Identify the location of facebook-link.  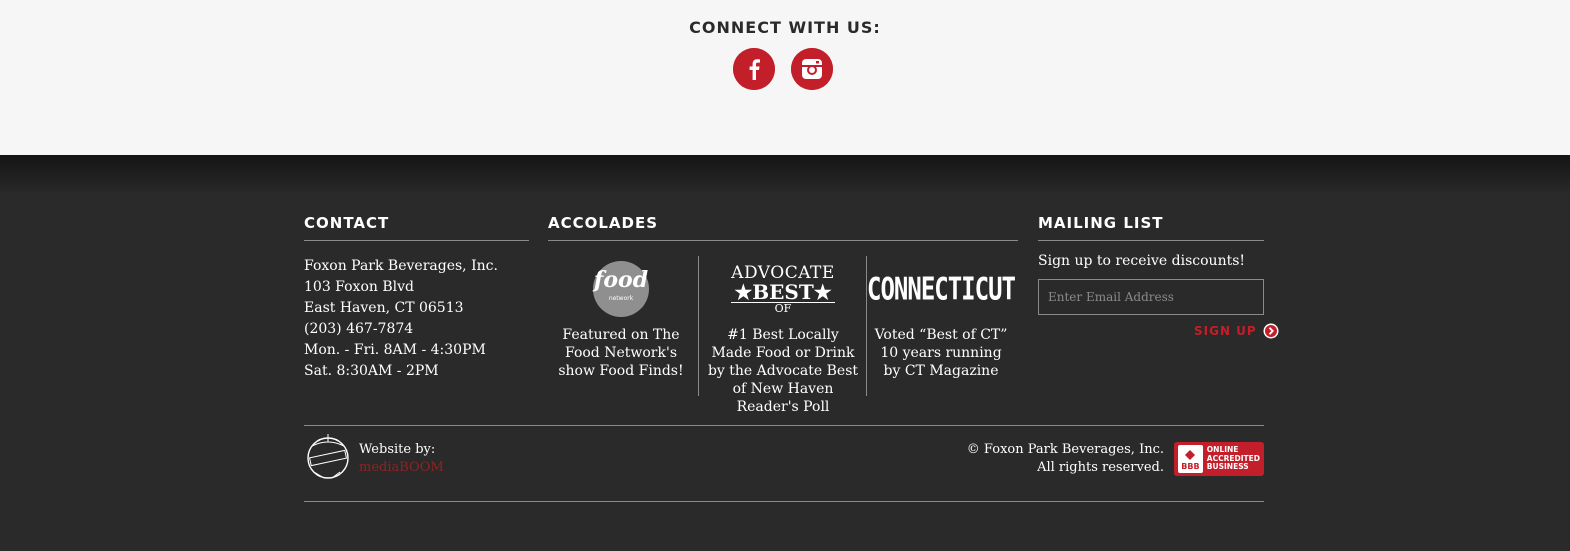
(754, 69).